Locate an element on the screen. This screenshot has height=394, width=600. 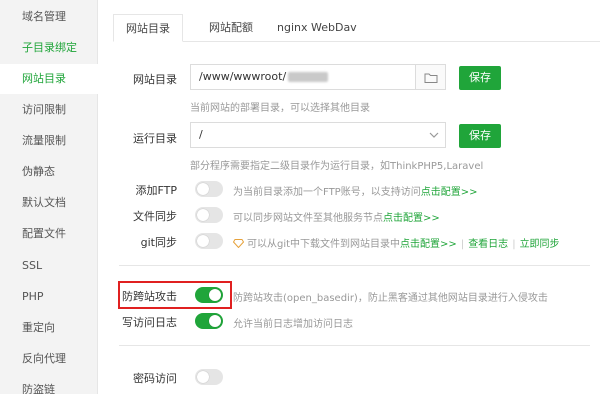
run-dir-select: / is located at coordinates (318, 135).